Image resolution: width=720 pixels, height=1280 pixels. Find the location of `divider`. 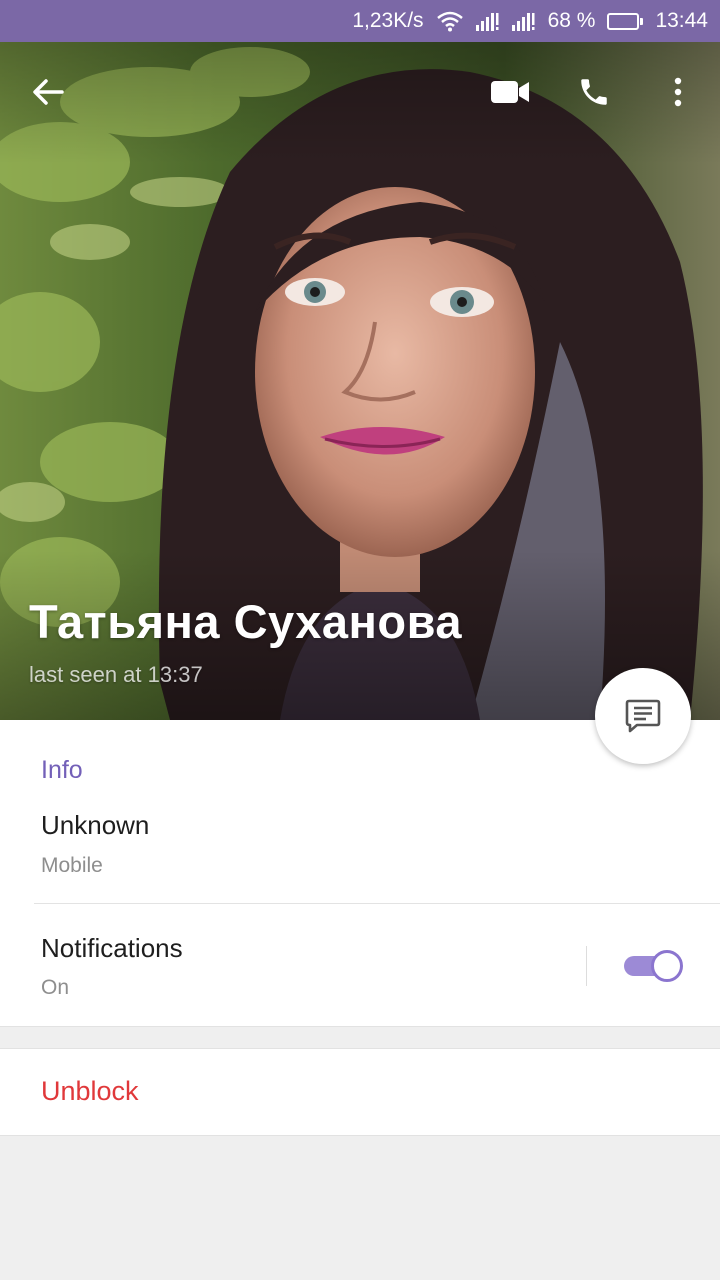

divider is located at coordinates (377, 903).